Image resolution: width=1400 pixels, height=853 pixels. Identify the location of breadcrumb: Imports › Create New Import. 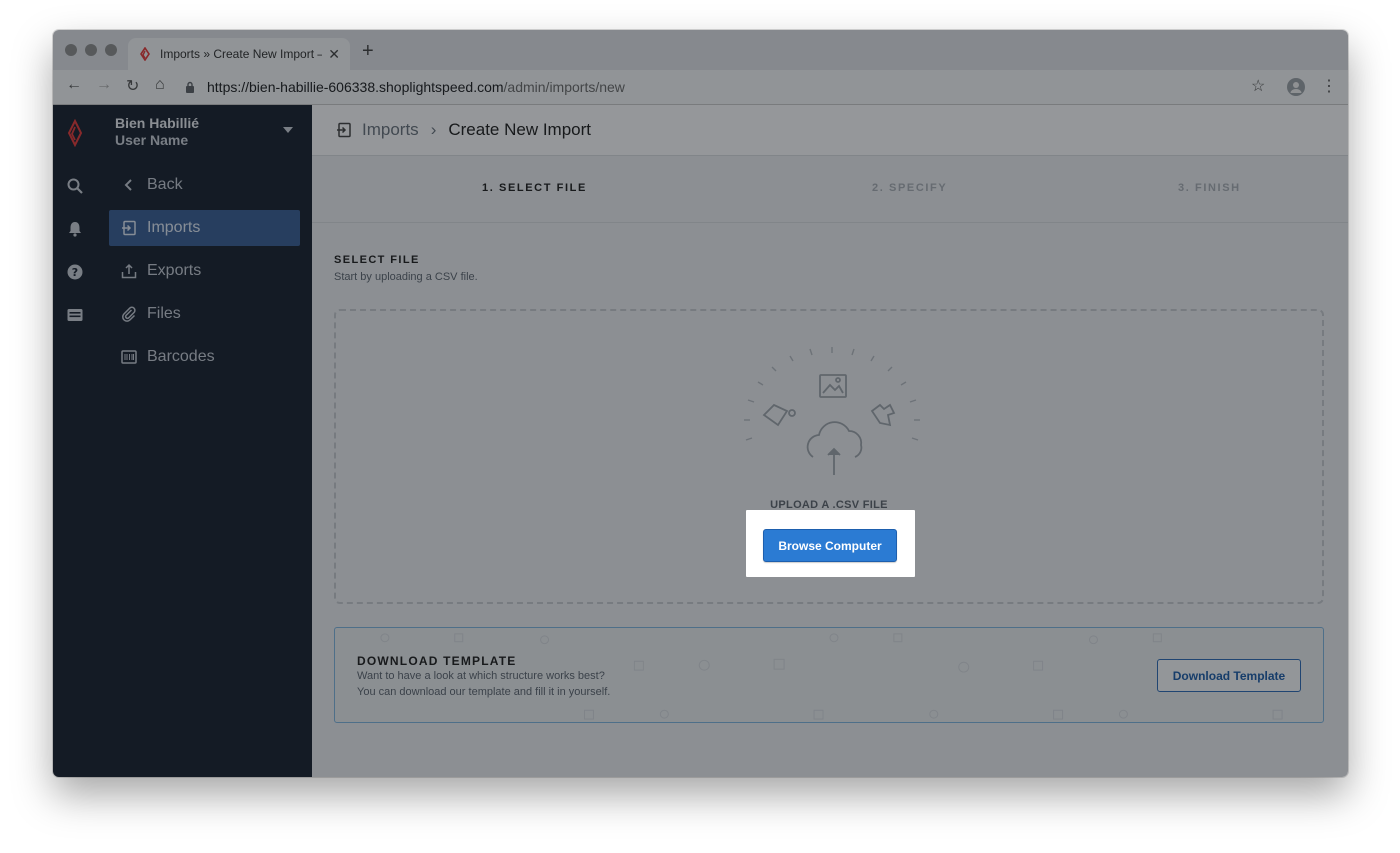
(451, 130).